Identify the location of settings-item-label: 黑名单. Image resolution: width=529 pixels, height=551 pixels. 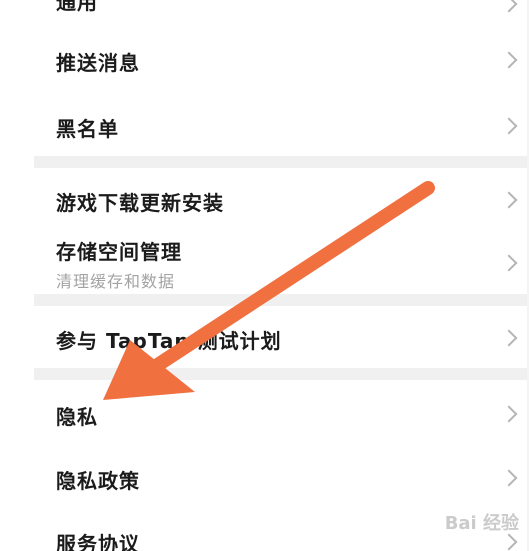
(87, 129).